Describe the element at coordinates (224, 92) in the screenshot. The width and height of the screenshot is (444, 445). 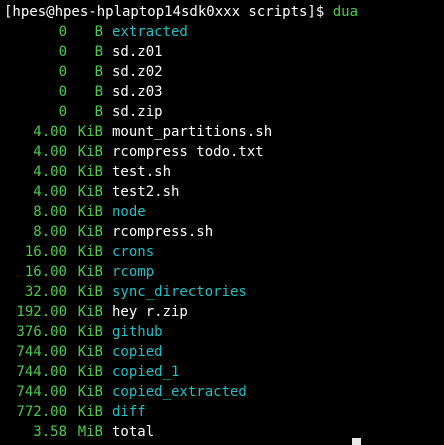
I see `output-row: 0 Bsd.z03` at that location.